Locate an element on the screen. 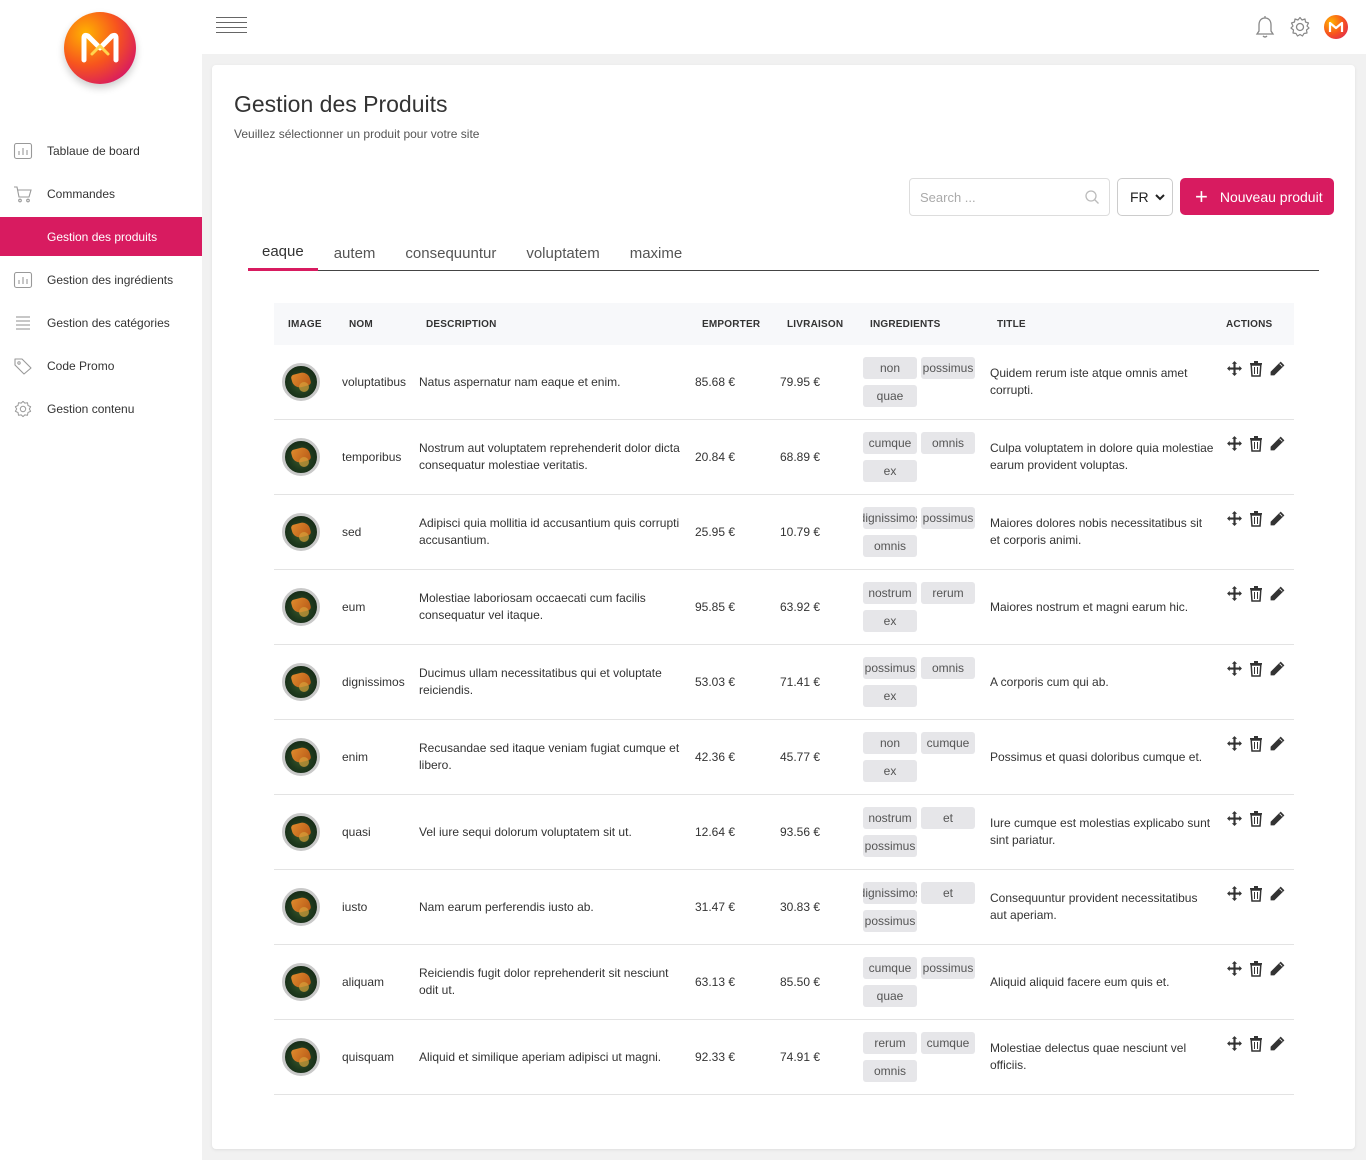 The image size is (1366, 1160). sidebar-item-1: Tablaue de board is located at coordinates (115, 150).